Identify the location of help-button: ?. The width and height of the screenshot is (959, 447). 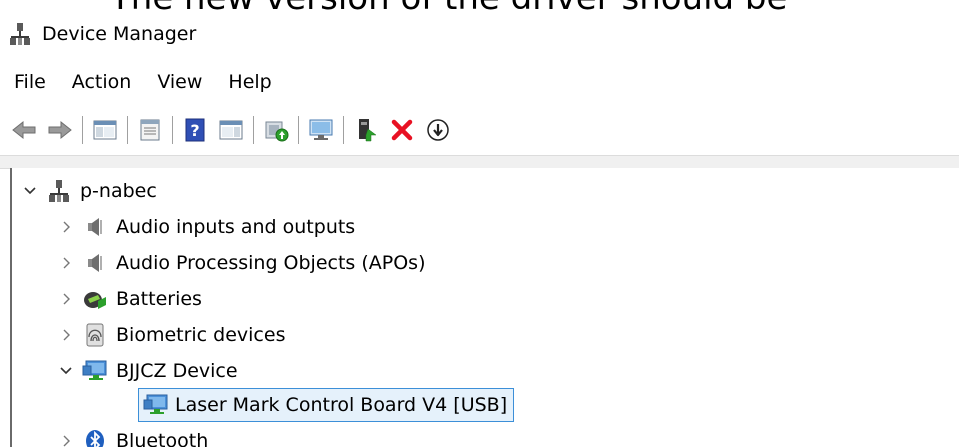
(195, 130).